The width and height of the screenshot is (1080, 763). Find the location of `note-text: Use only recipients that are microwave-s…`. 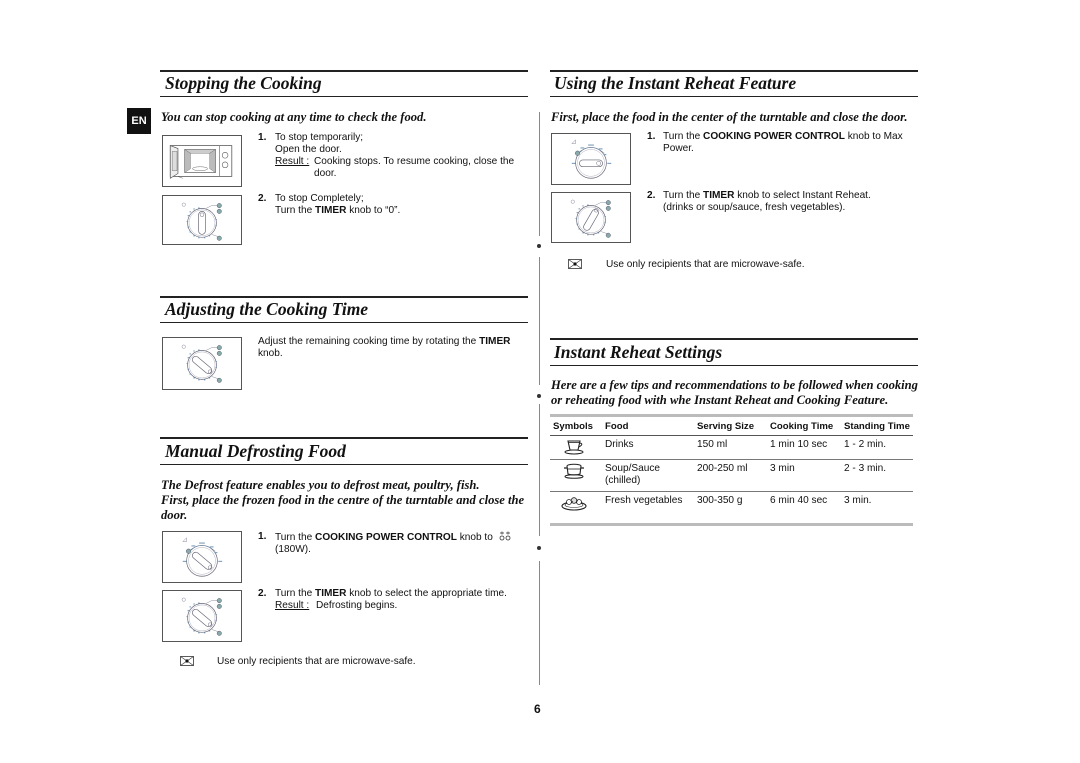

note-text: Use only recipients that are microwave-s… is located at coordinates (705, 264).